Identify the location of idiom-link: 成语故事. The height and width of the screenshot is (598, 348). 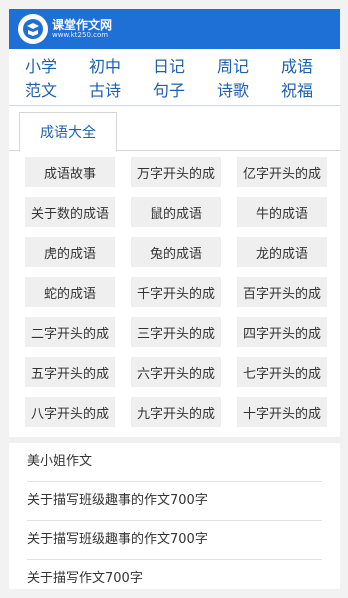
(70, 172).